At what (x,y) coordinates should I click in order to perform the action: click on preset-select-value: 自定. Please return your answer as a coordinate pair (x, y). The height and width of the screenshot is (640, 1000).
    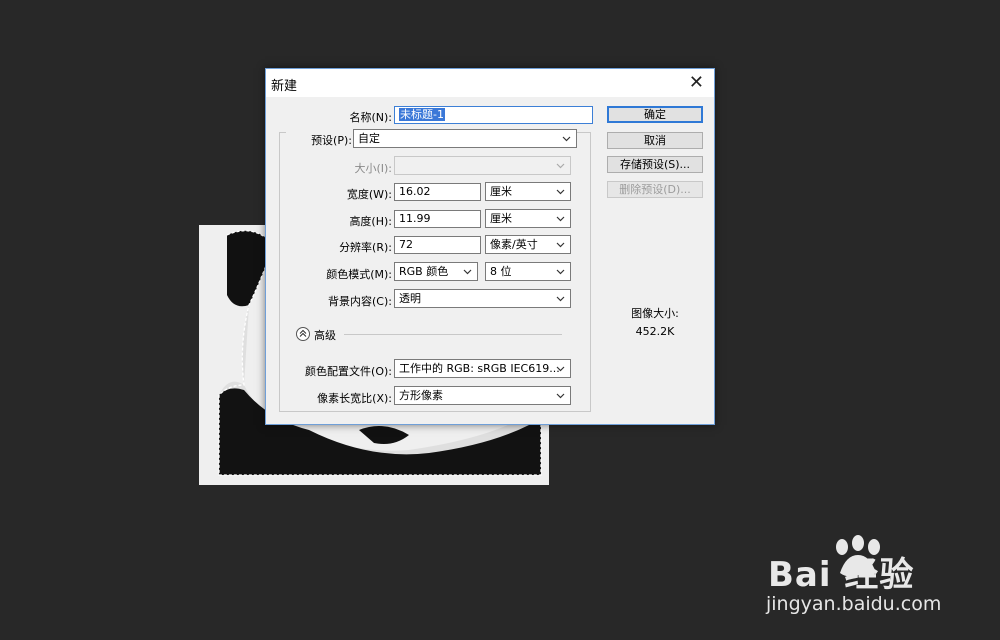
    Looking at the image, I should click on (369, 138).